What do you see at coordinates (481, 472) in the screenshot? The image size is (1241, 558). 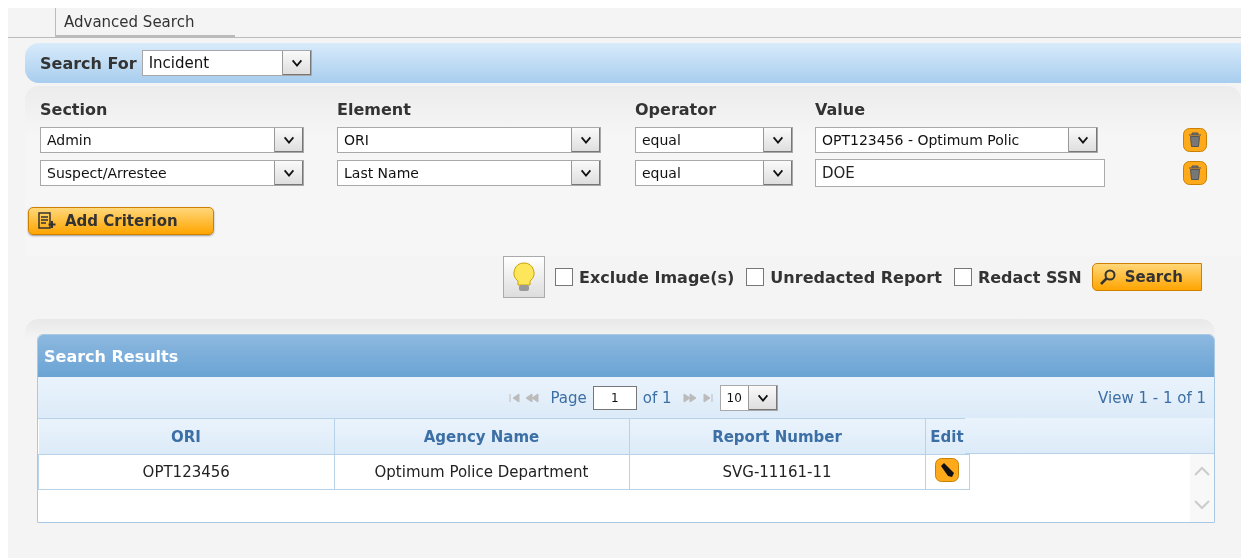 I see `table-cell: Optimum Police Department` at bounding box center [481, 472].